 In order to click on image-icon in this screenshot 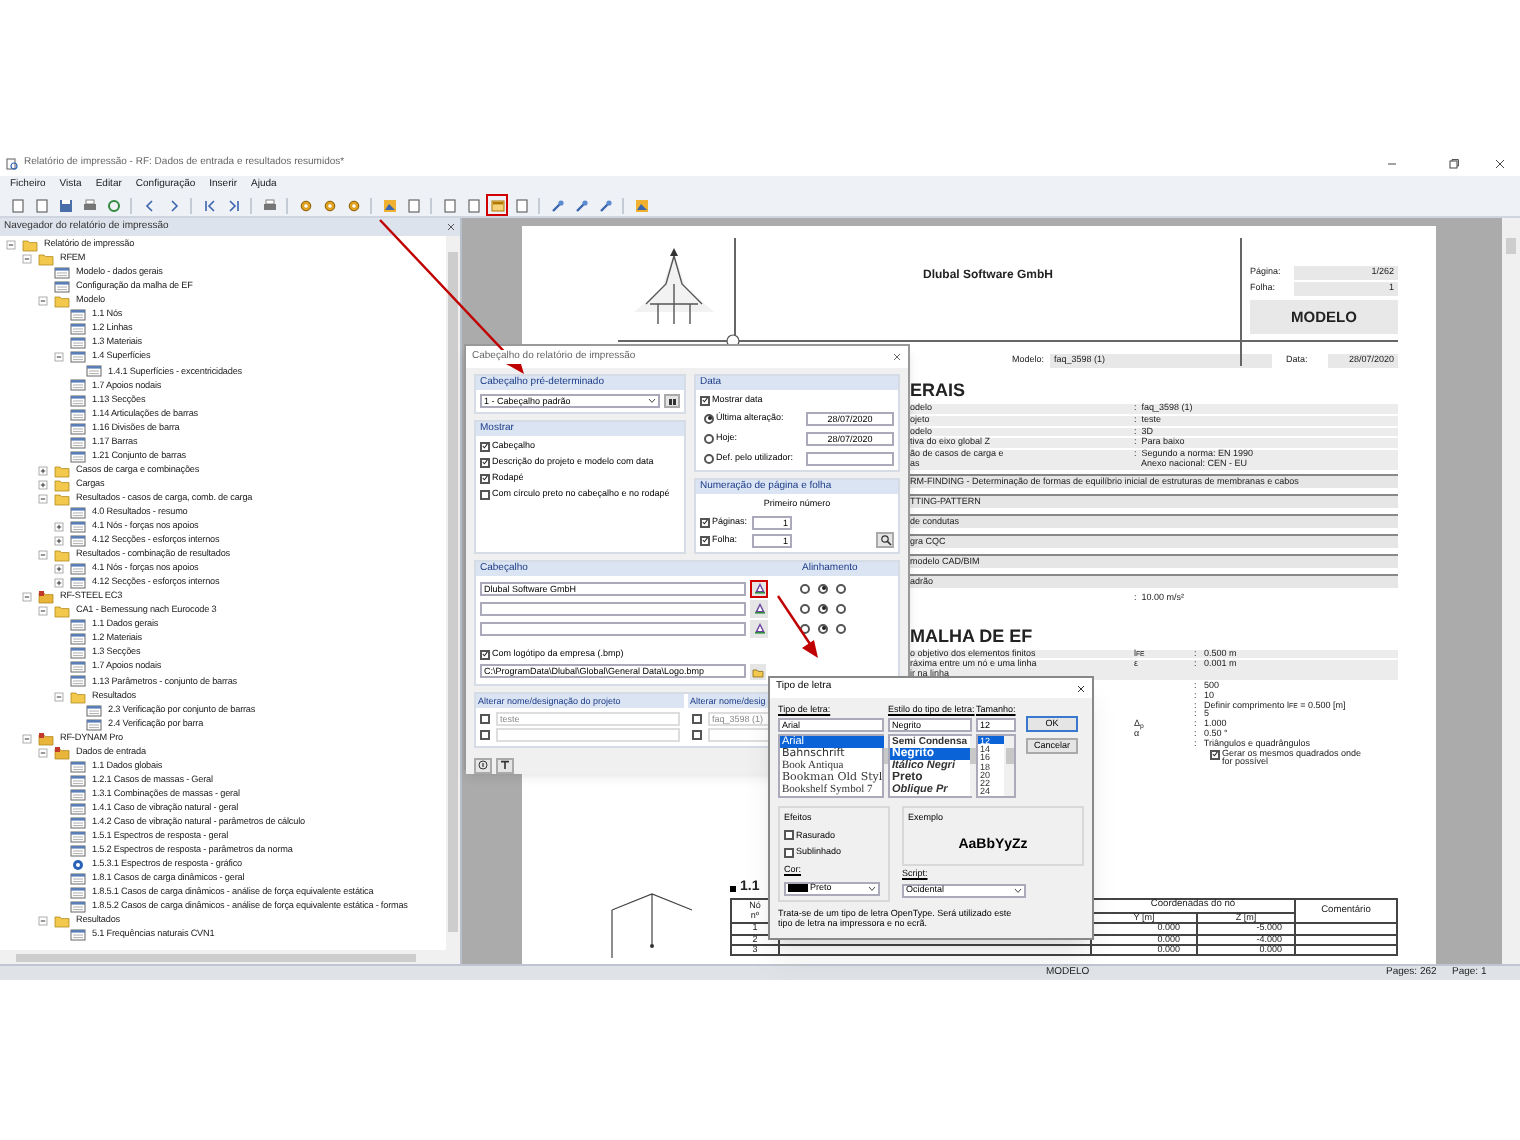, I will do `click(641, 205)`.